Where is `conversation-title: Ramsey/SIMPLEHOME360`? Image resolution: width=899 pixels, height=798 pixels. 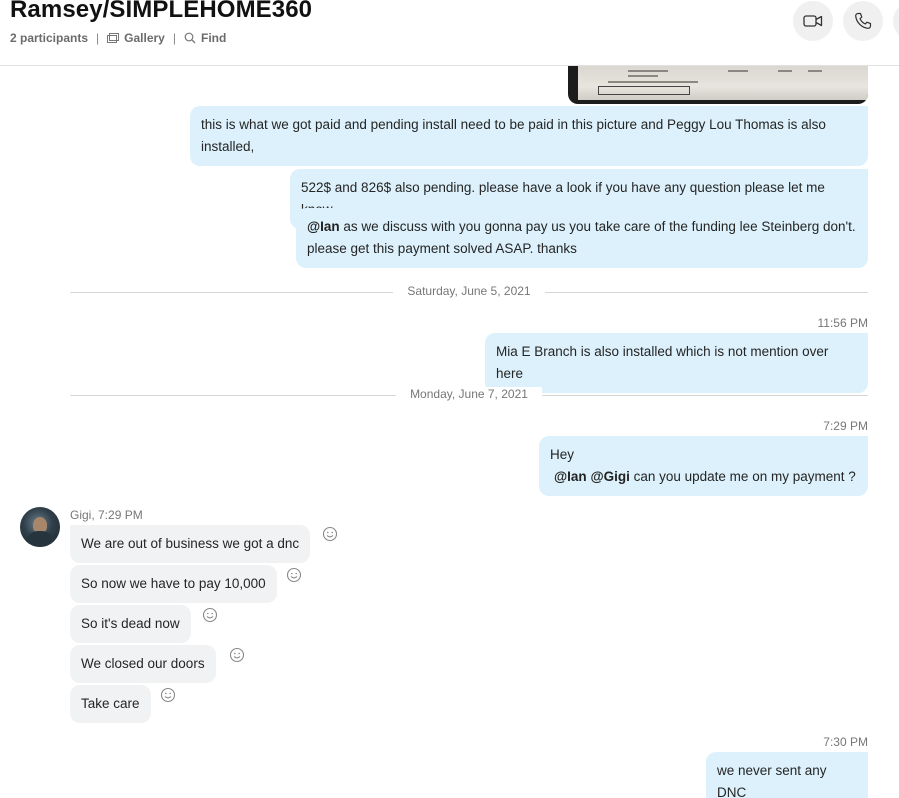
conversation-title: Ramsey/SIMPLEHOME360 is located at coordinates (161, 12).